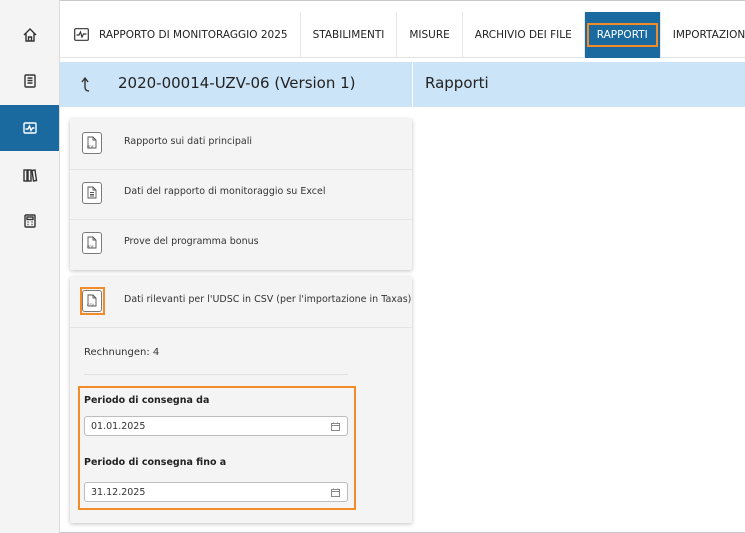 This screenshot has height=533, width=745. I want to click on rail-home, so click(29, 35).